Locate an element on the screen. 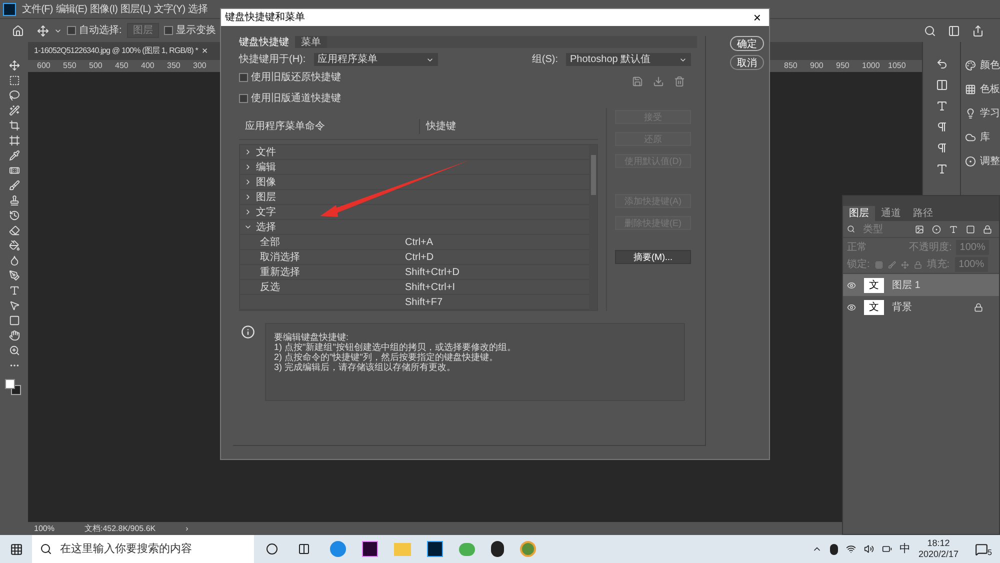 The image size is (1000, 563). ok-button: 确定 is located at coordinates (747, 43).